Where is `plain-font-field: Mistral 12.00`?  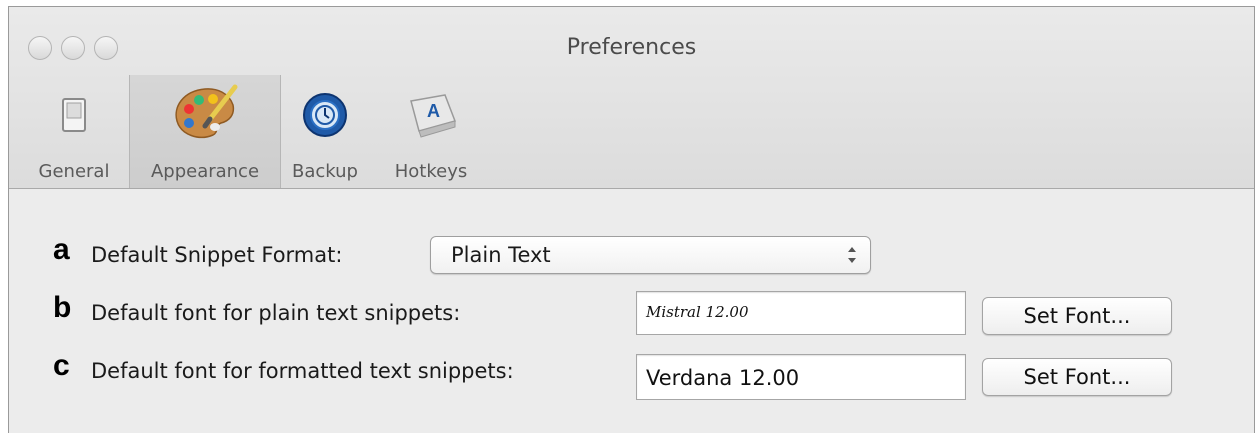 plain-font-field: Mistral 12.00 is located at coordinates (801, 313).